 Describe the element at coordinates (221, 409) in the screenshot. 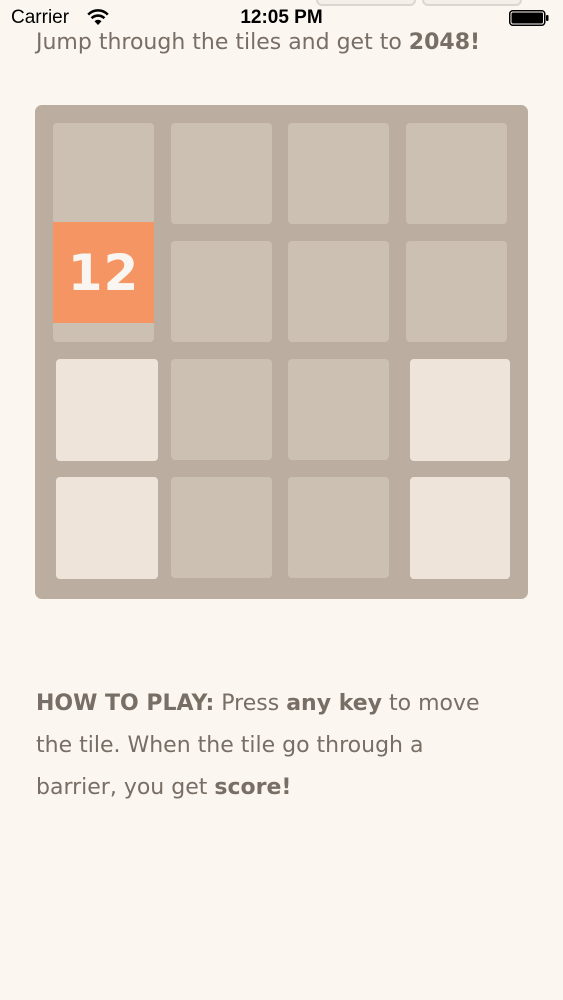

I see `grid-cell-r3c2` at that location.